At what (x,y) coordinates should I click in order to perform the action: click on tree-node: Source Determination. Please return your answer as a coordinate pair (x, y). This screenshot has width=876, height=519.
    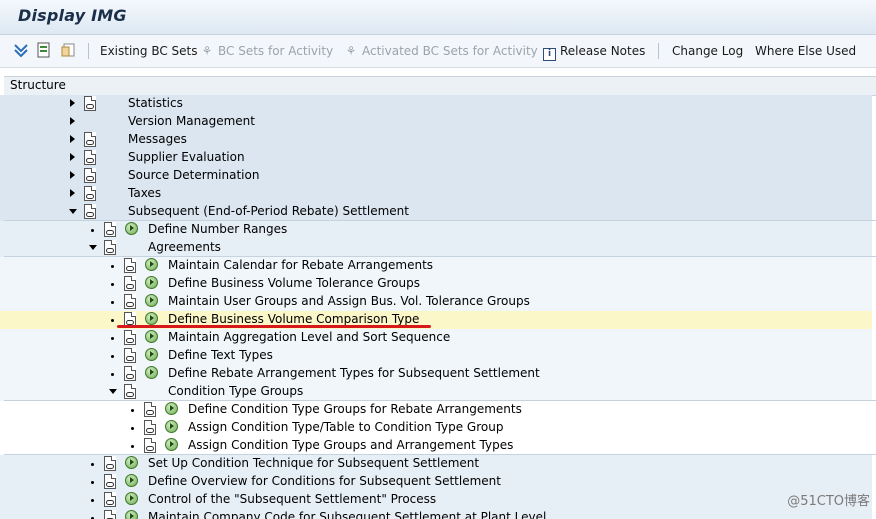
    Looking at the image, I should click on (436, 176).